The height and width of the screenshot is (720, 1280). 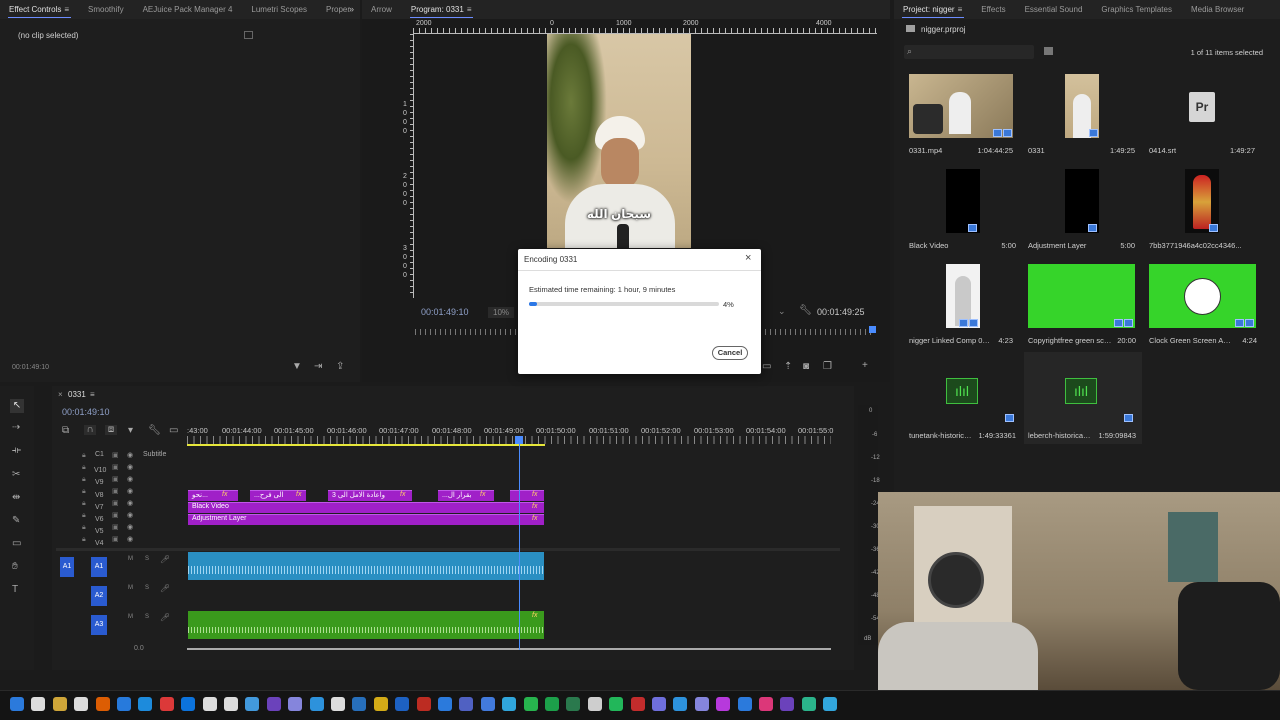 What do you see at coordinates (1137, 9) in the screenshot?
I see `tab-graphics-templates: Graphics Templates` at bounding box center [1137, 9].